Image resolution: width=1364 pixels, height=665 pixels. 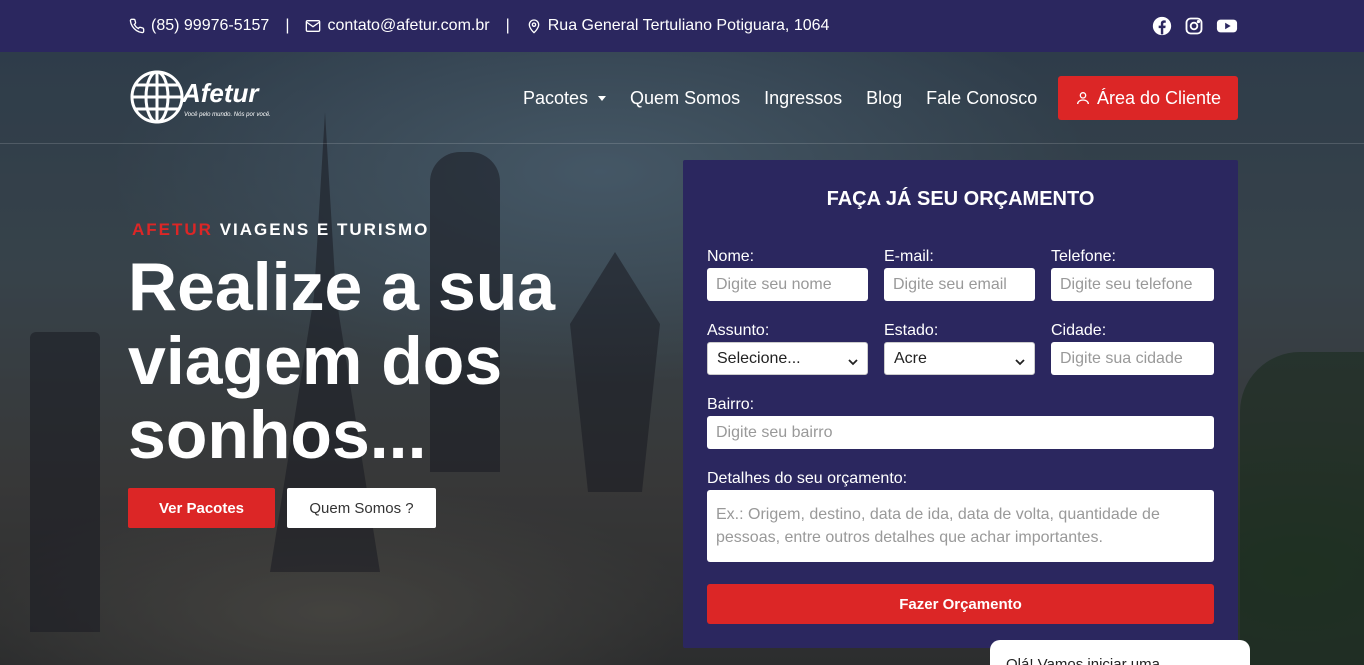 I want to click on email-label: E-mail:, so click(x=909, y=256).